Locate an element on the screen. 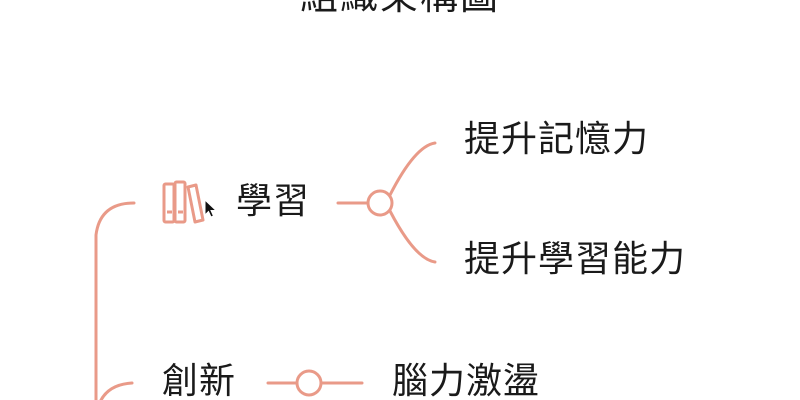 This screenshot has width=800, height=400. books-icon is located at coordinates (183, 202).